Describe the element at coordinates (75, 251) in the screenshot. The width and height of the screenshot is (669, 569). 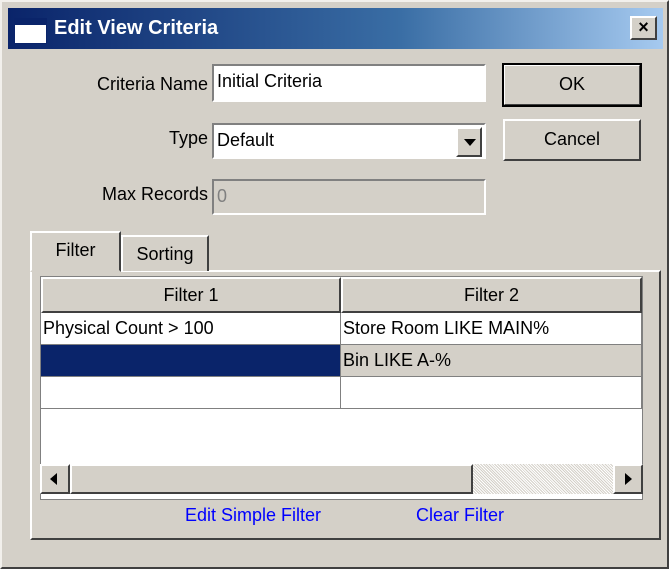
I see `tab-filter: Filter` at that location.